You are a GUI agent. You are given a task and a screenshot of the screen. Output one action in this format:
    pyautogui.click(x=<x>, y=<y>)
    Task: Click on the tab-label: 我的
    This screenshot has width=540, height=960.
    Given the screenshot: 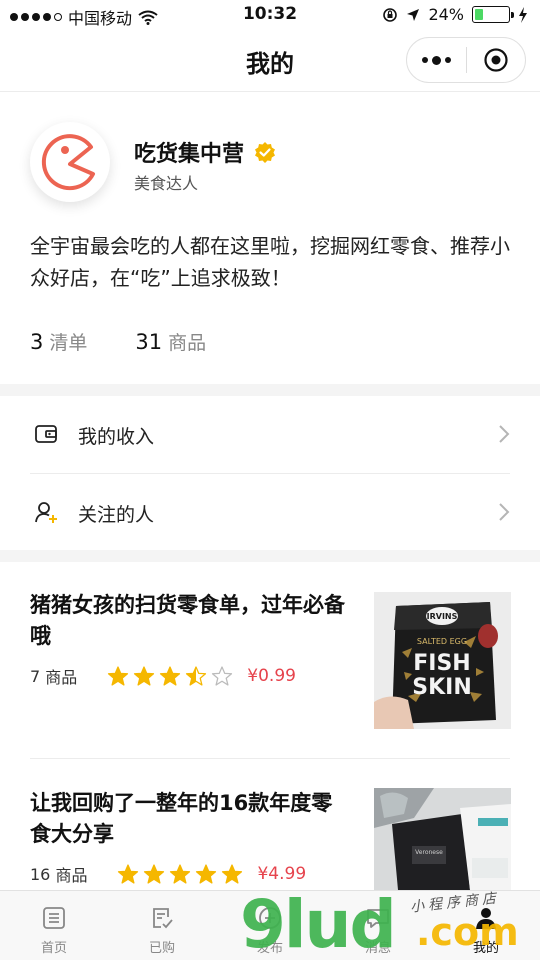 What is the action you would take?
    pyautogui.click(x=485, y=948)
    